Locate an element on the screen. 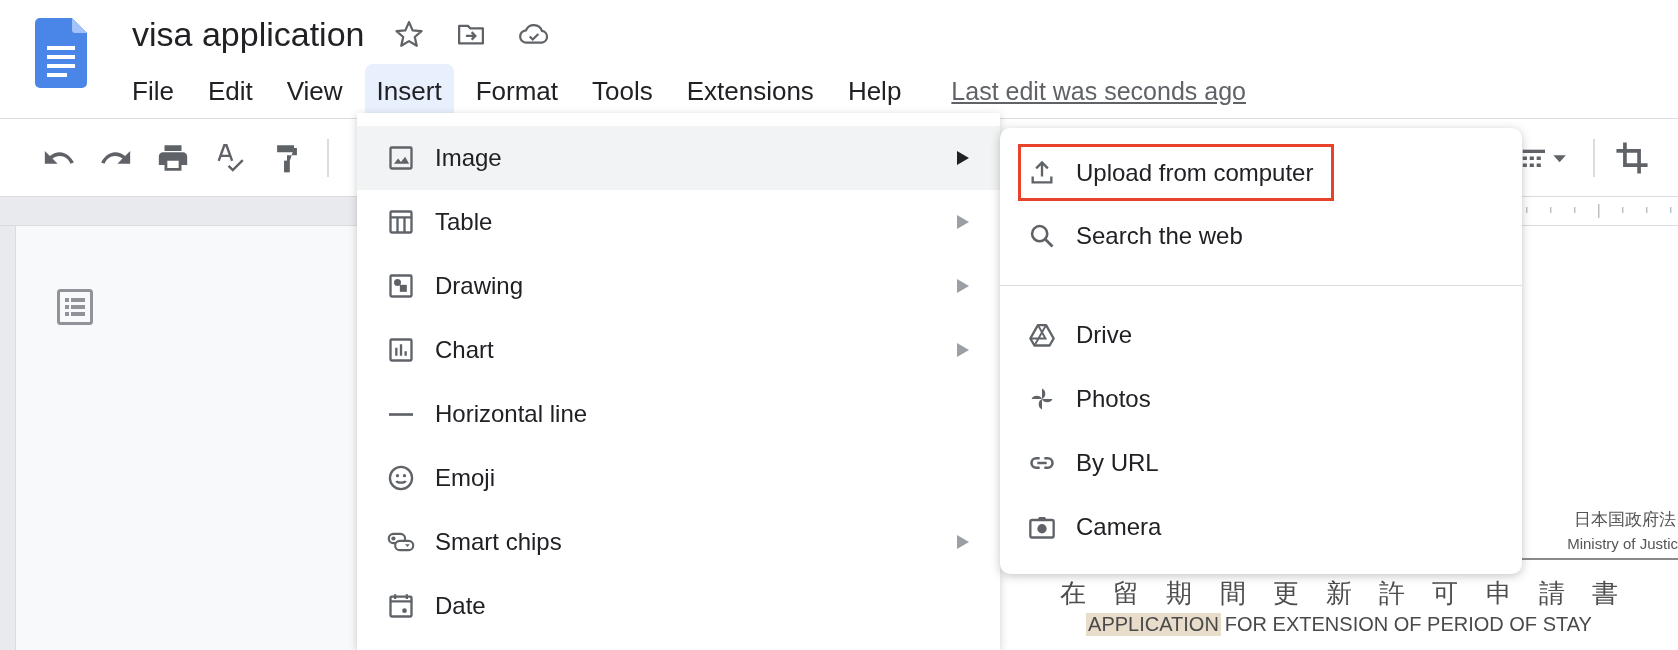 The image size is (1678, 650). calendar-icon is located at coordinates (401, 606).